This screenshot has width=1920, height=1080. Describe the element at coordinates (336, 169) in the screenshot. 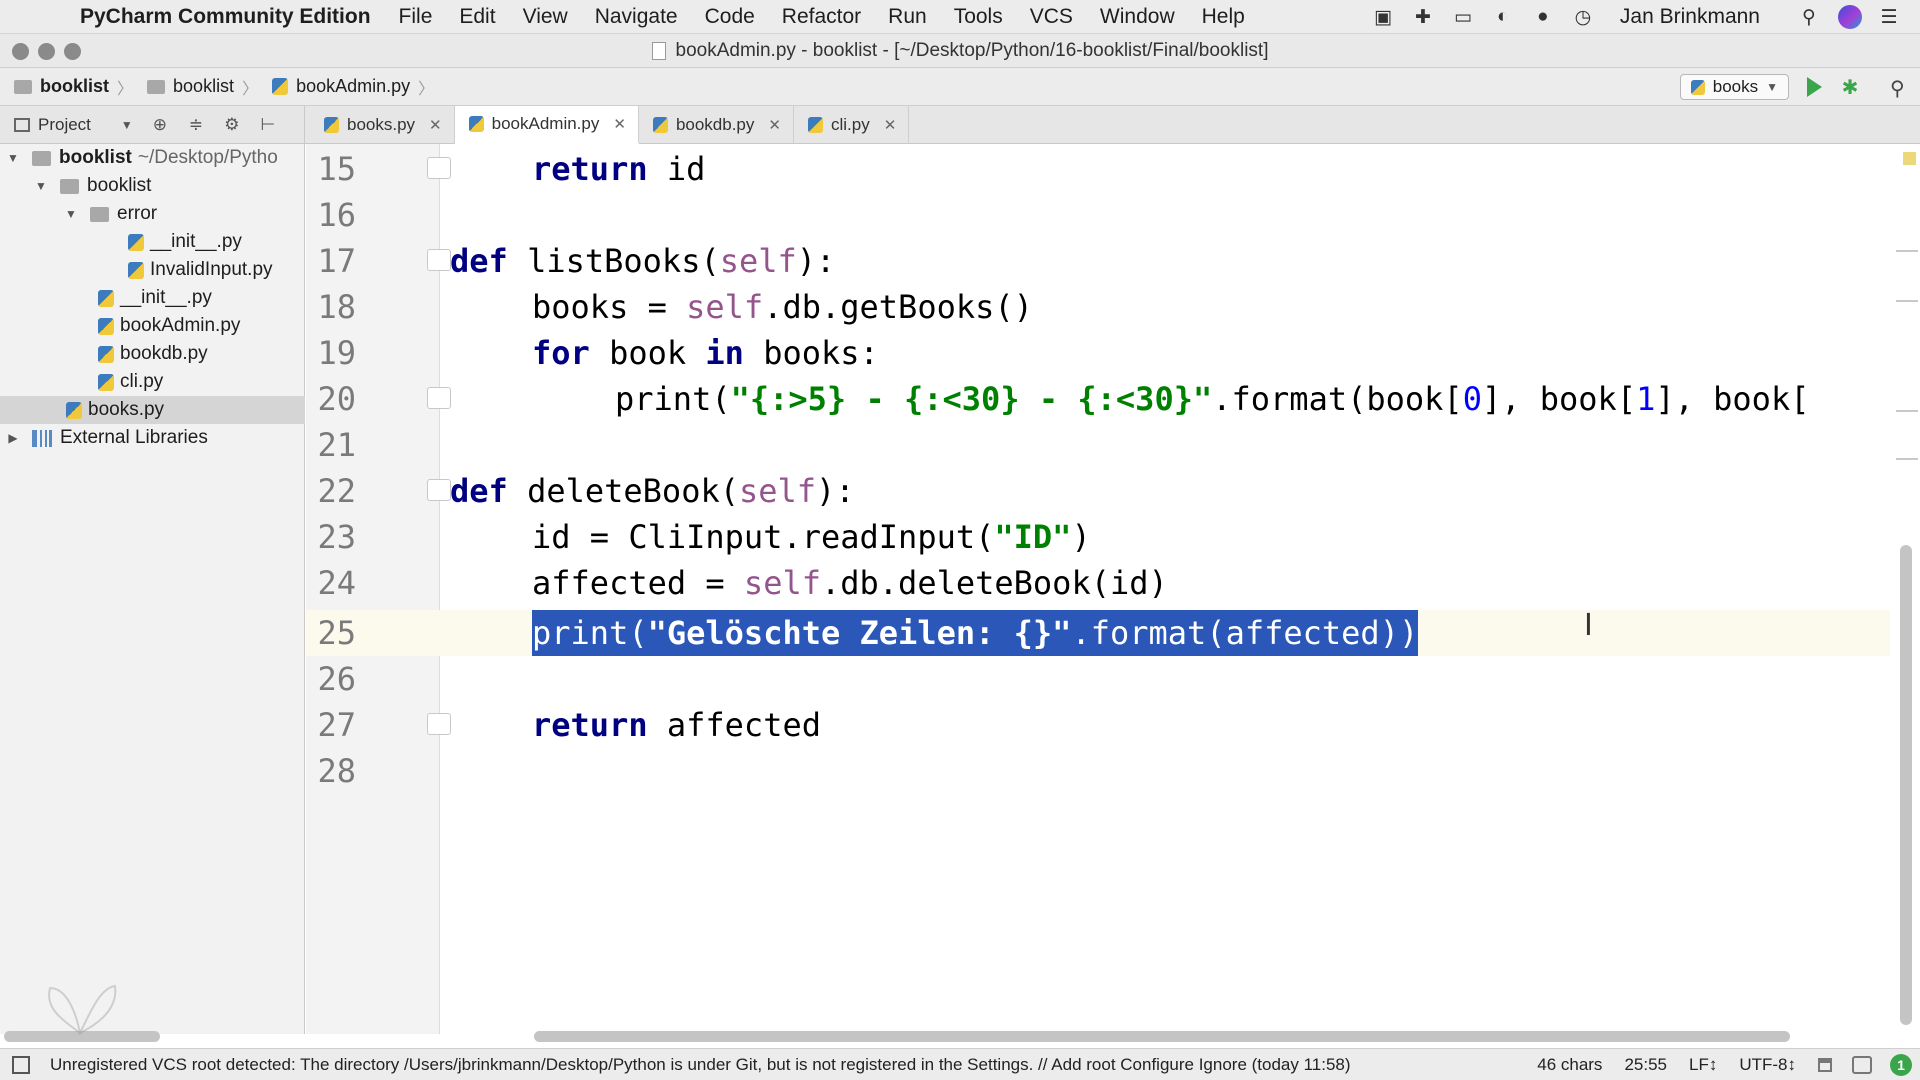

I see `line-number: 15` at that location.